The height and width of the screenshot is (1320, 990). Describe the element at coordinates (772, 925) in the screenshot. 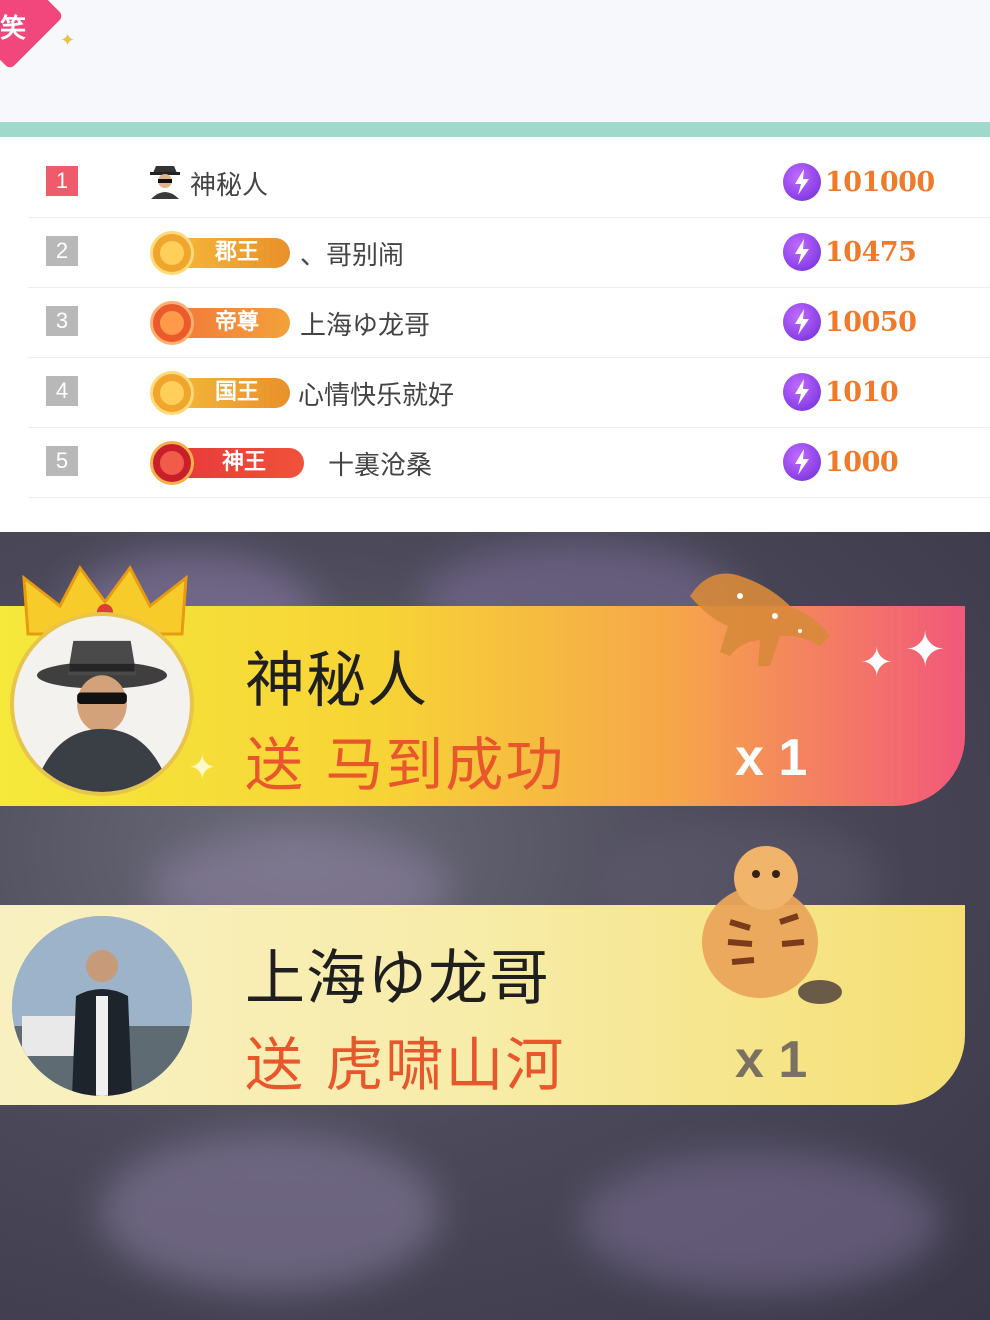

I see `tiger-icon` at that location.